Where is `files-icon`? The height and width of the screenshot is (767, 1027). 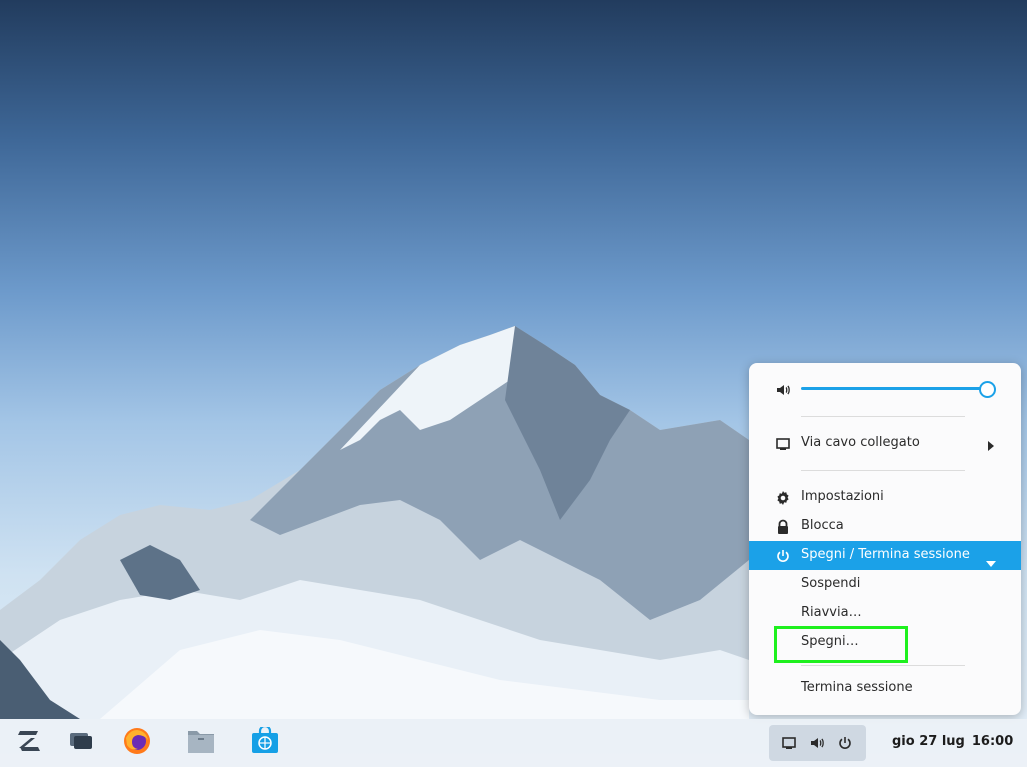 files-icon is located at coordinates (201, 743).